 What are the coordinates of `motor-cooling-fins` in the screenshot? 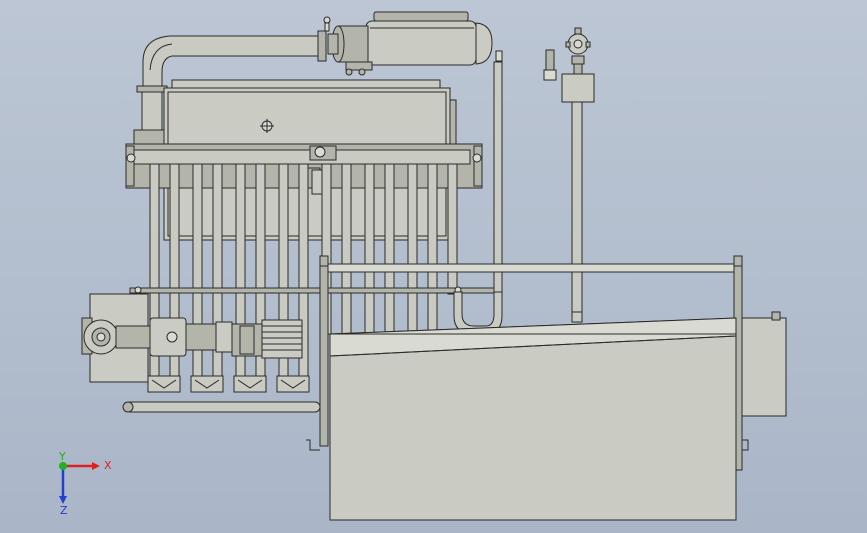 It's located at (282, 339).